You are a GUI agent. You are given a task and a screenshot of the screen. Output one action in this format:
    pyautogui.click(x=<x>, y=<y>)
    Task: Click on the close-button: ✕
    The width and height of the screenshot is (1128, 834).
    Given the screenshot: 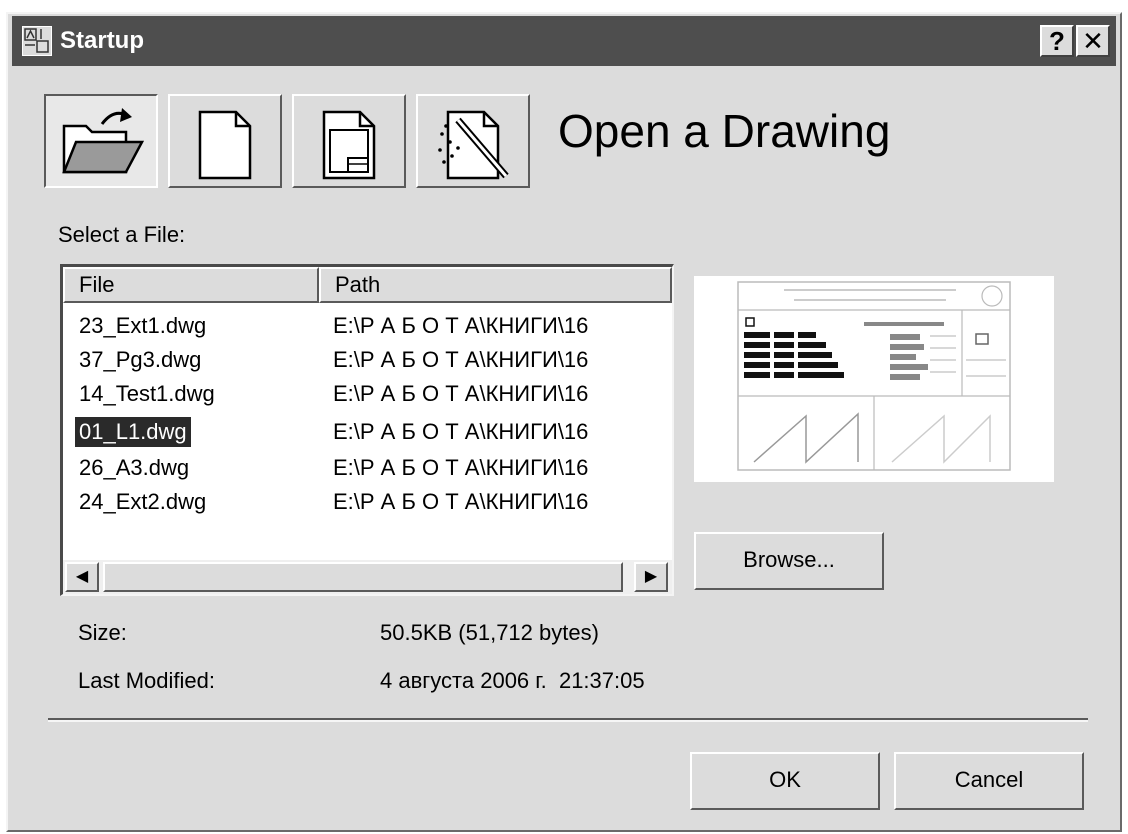 What is the action you would take?
    pyautogui.click(x=1093, y=41)
    